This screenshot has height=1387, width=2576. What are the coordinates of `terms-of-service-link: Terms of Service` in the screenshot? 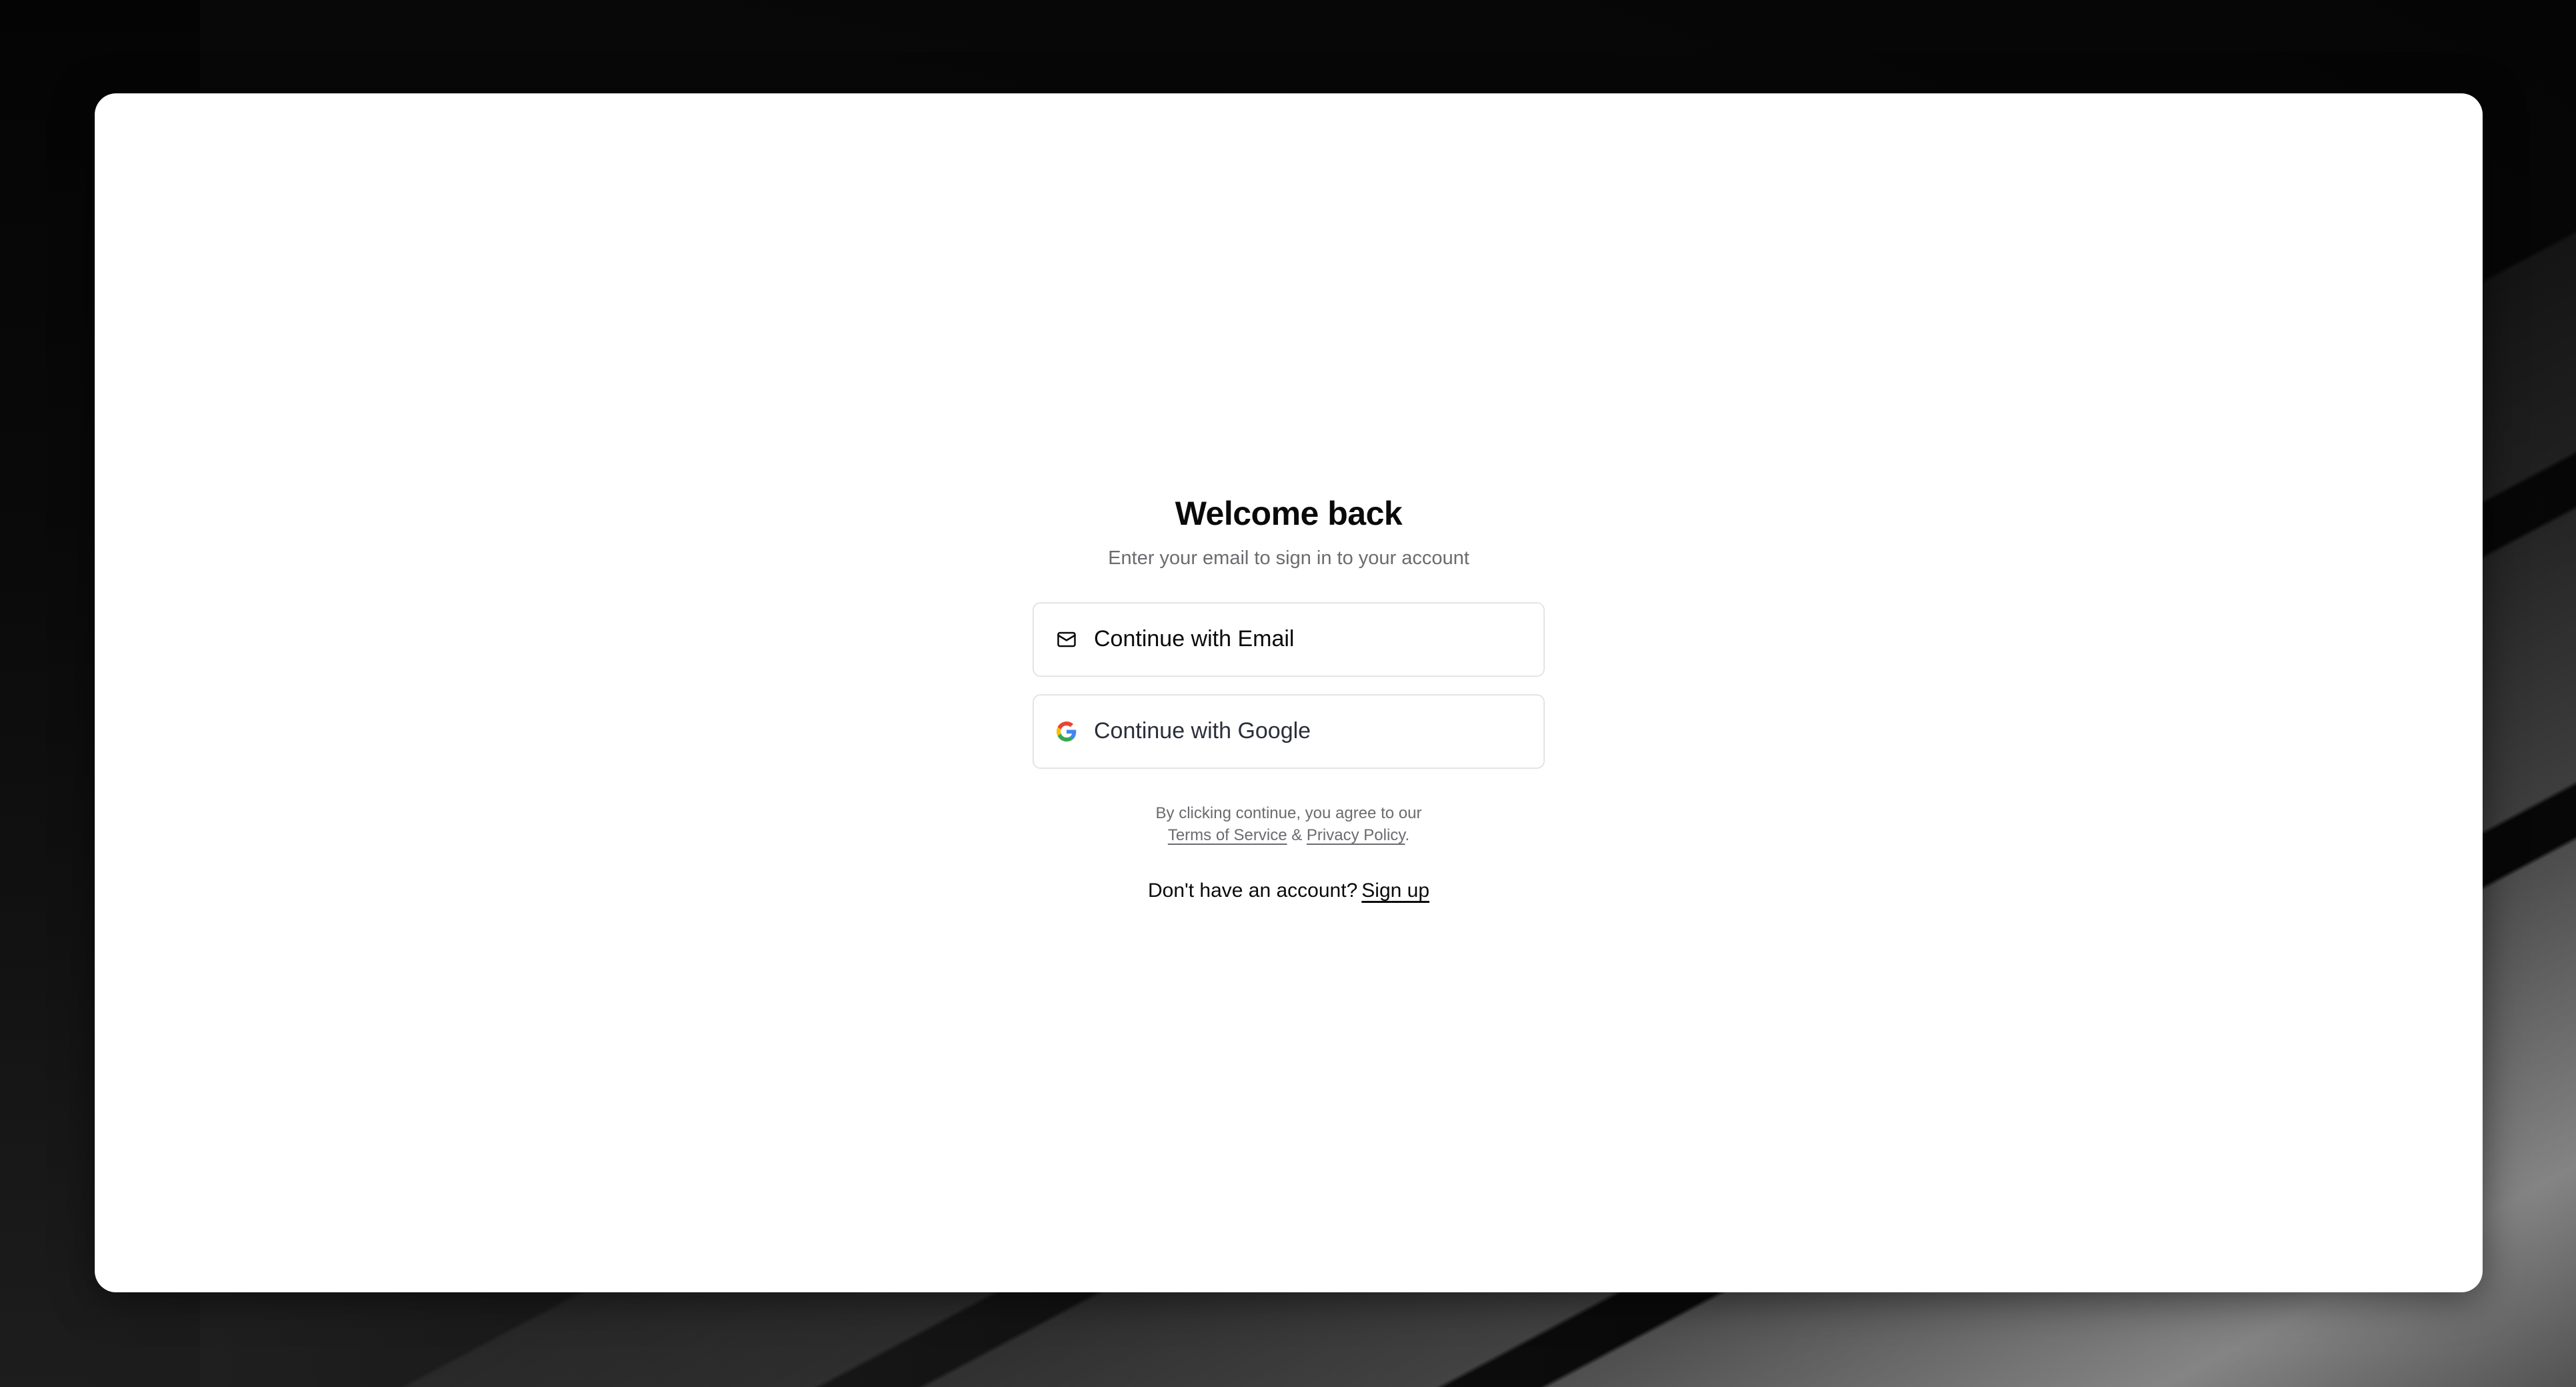 It's located at (1227, 835).